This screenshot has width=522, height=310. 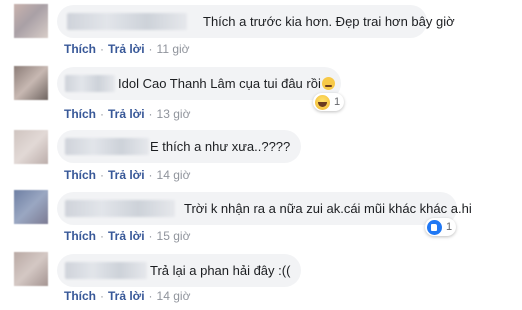 I want to click on timestamp: 15 giờ, so click(x=174, y=236).